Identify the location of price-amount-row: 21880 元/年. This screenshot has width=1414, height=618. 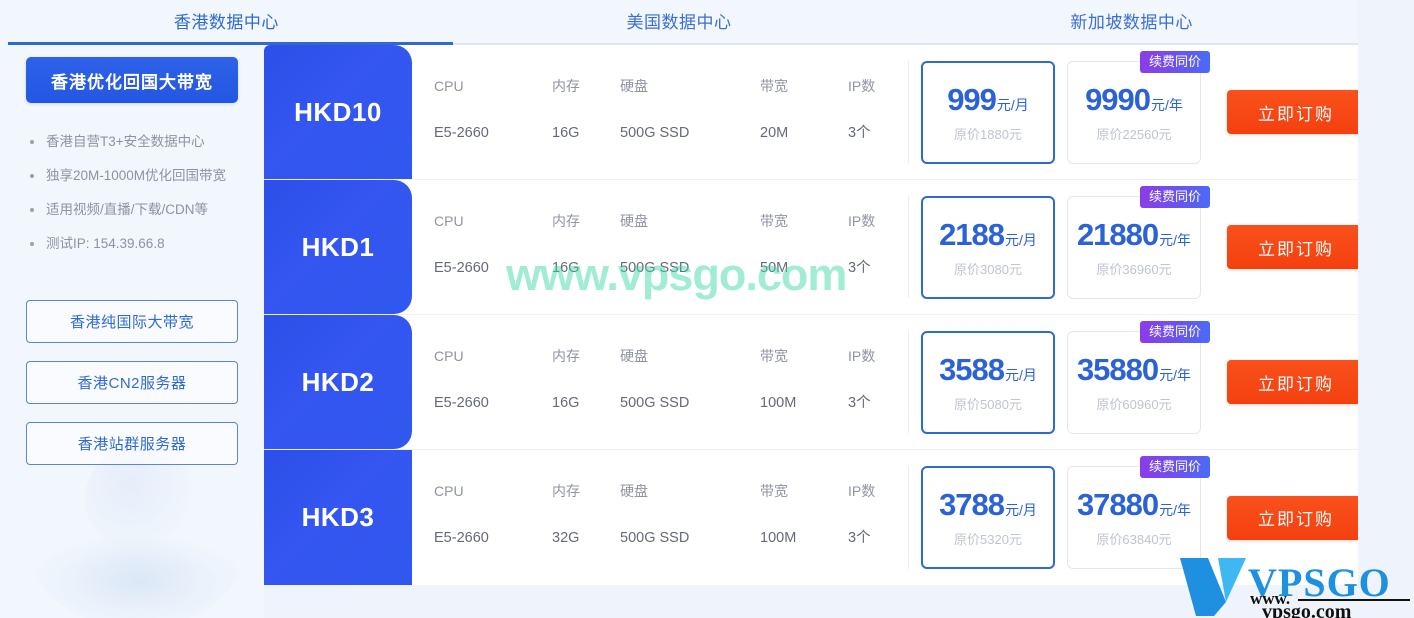
(1134, 235).